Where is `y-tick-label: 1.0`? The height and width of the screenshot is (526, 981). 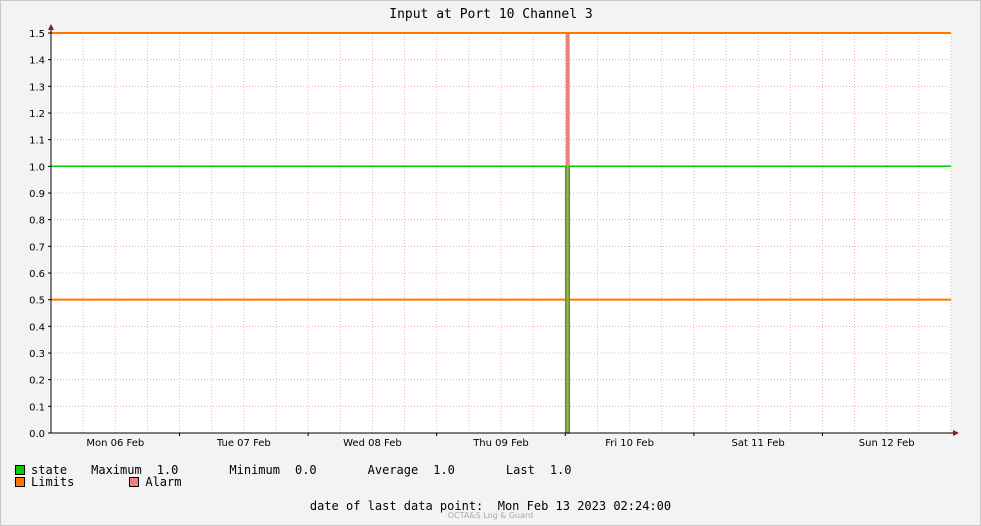 y-tick-label: 1.0 is located at coordinates (37, 167).